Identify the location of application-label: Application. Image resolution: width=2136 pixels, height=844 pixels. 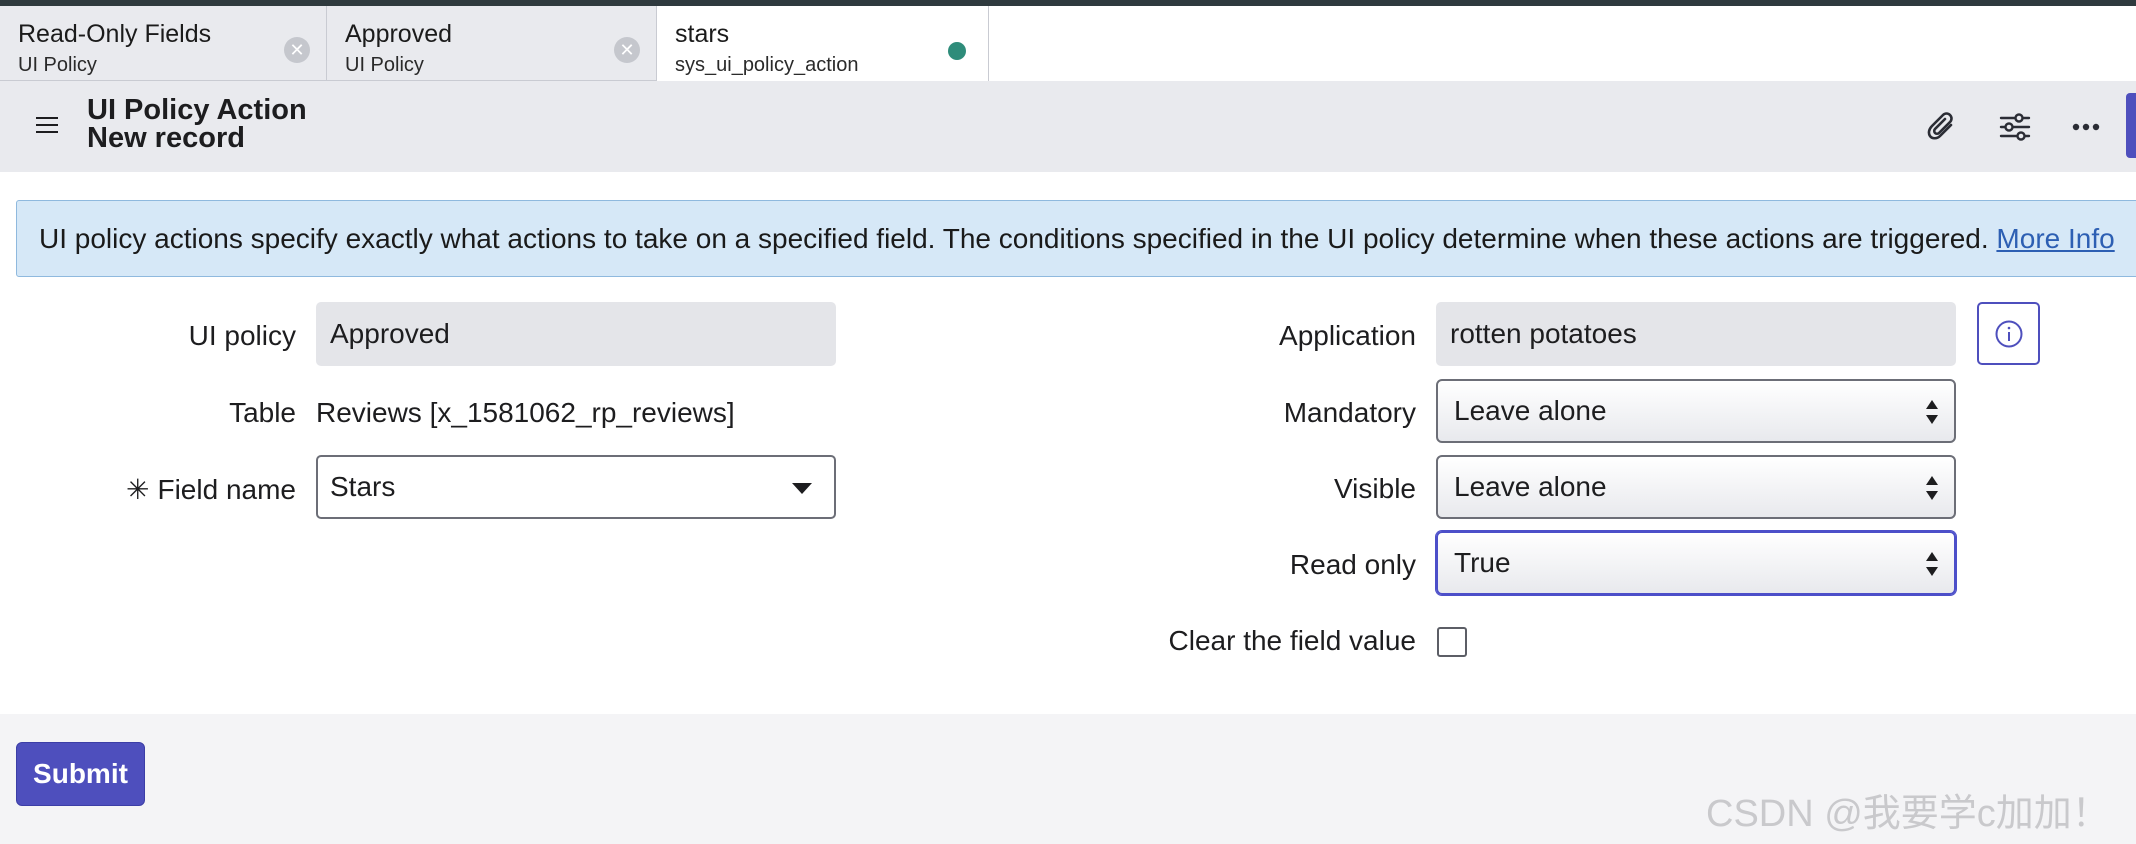
(1347, 335).